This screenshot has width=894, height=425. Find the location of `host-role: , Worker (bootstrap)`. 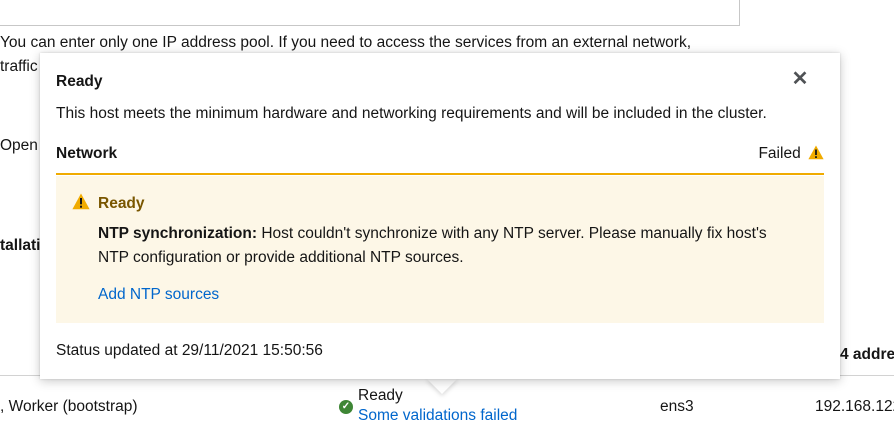

host-role: , Worker (bootstrap) is located at coordinates (69, 406).